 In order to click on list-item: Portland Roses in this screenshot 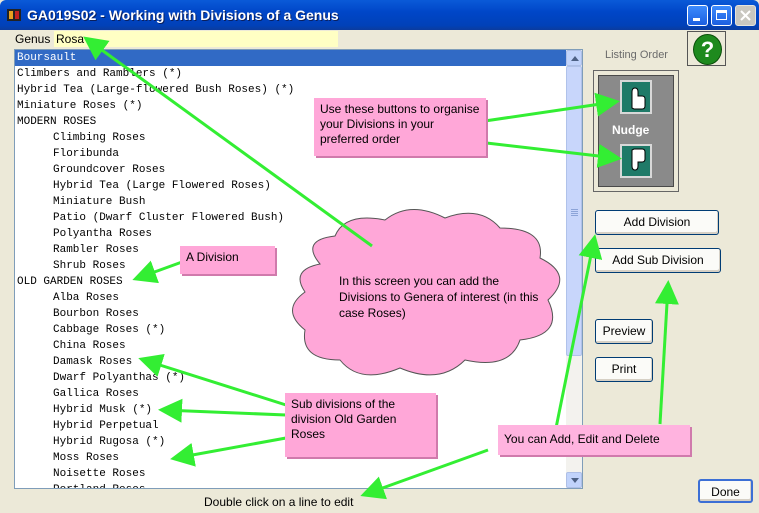, I will do `click(80, 485)`.